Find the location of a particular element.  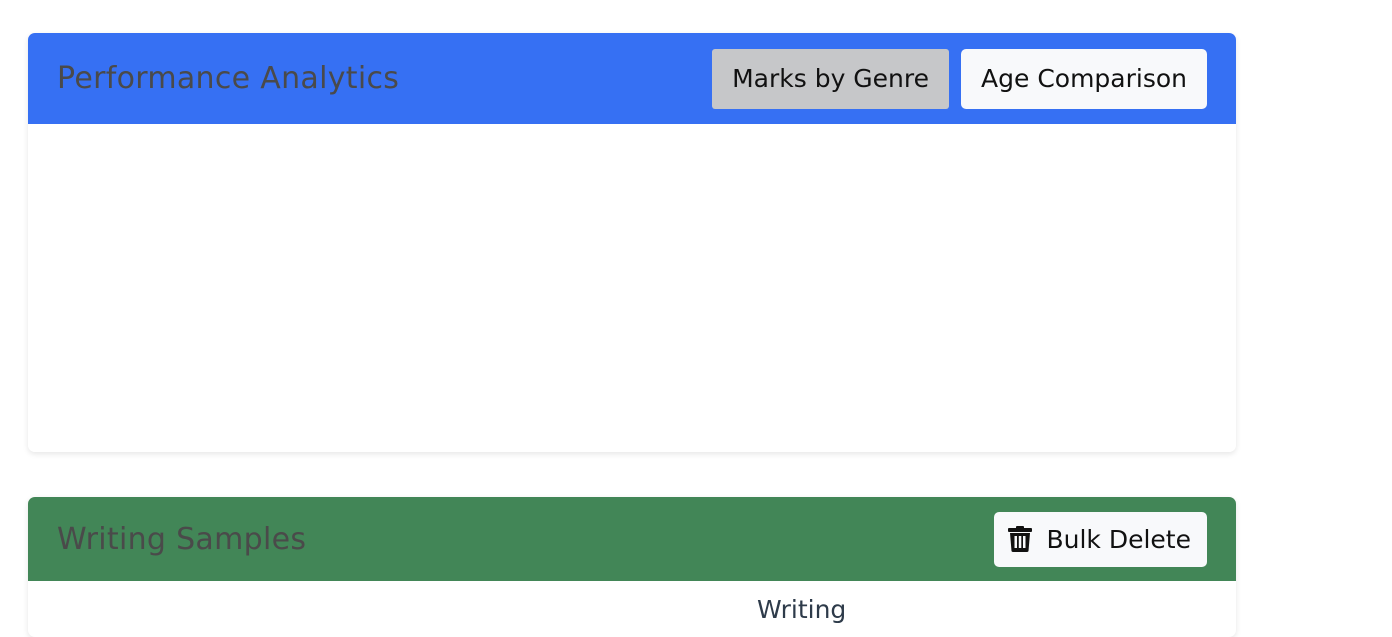

age-comparison-button: Age Comparison is located at coordinates (1084, 78).